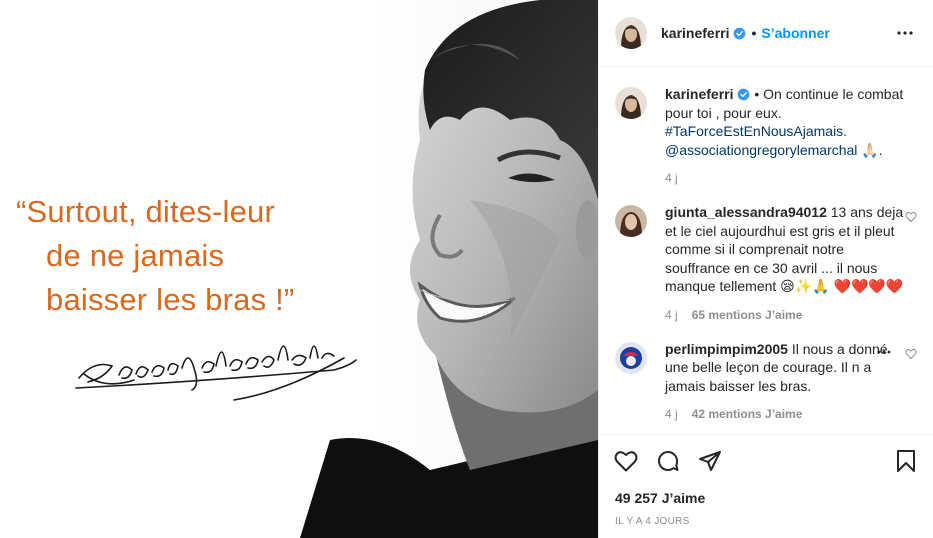 The width and height of the screenshot is (933, 538). Describe the element at coordinates (671, 178) in the screenshot. I see `caption-time: 4 j` at that location.